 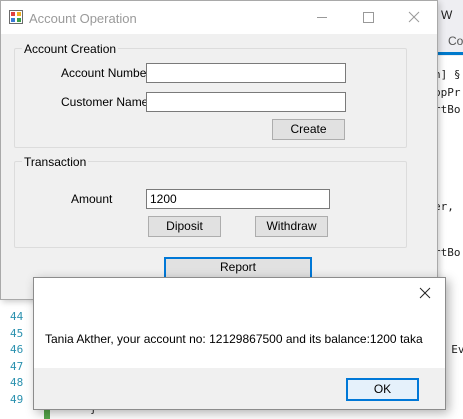 I want to click on close-button, so click(x=414, y=17).